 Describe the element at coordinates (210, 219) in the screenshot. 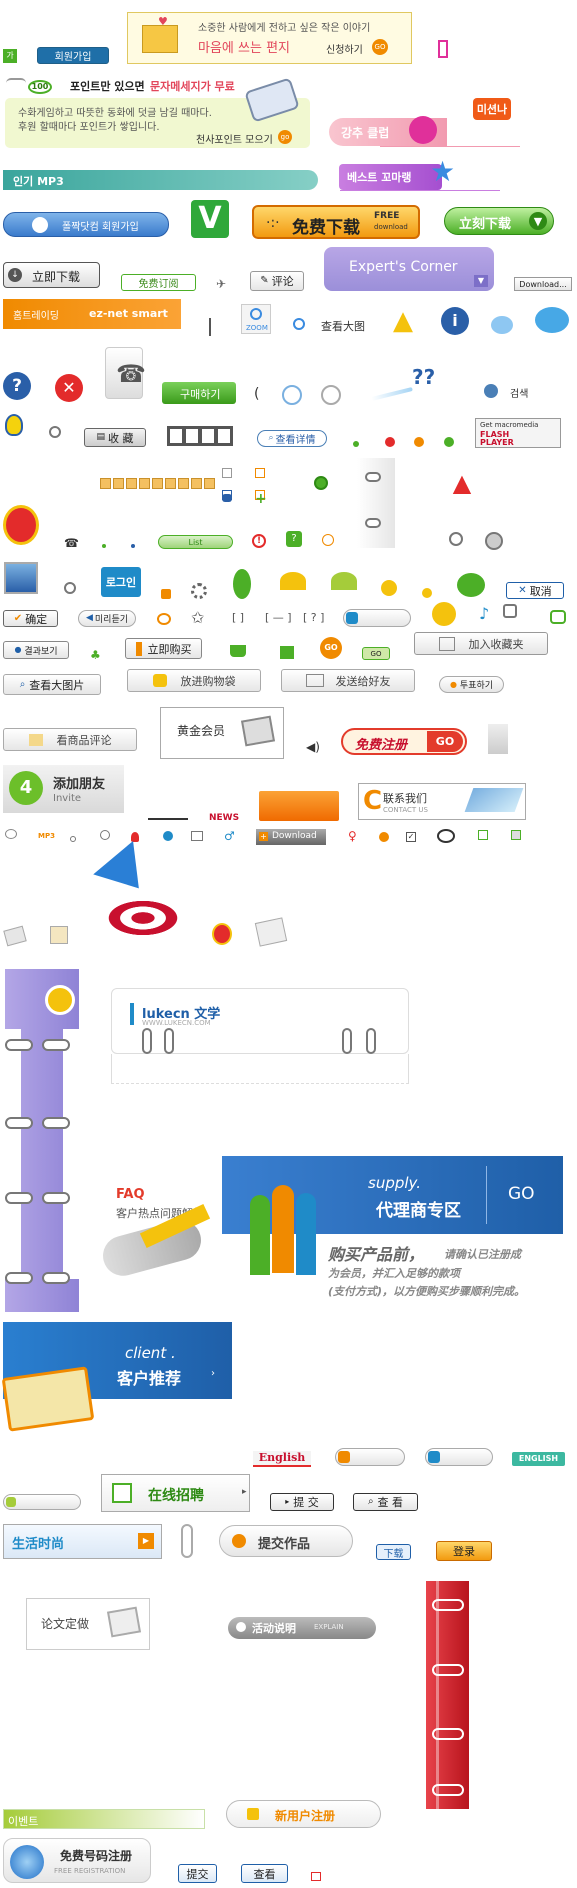

I see `v-check-icon: V` at that location.